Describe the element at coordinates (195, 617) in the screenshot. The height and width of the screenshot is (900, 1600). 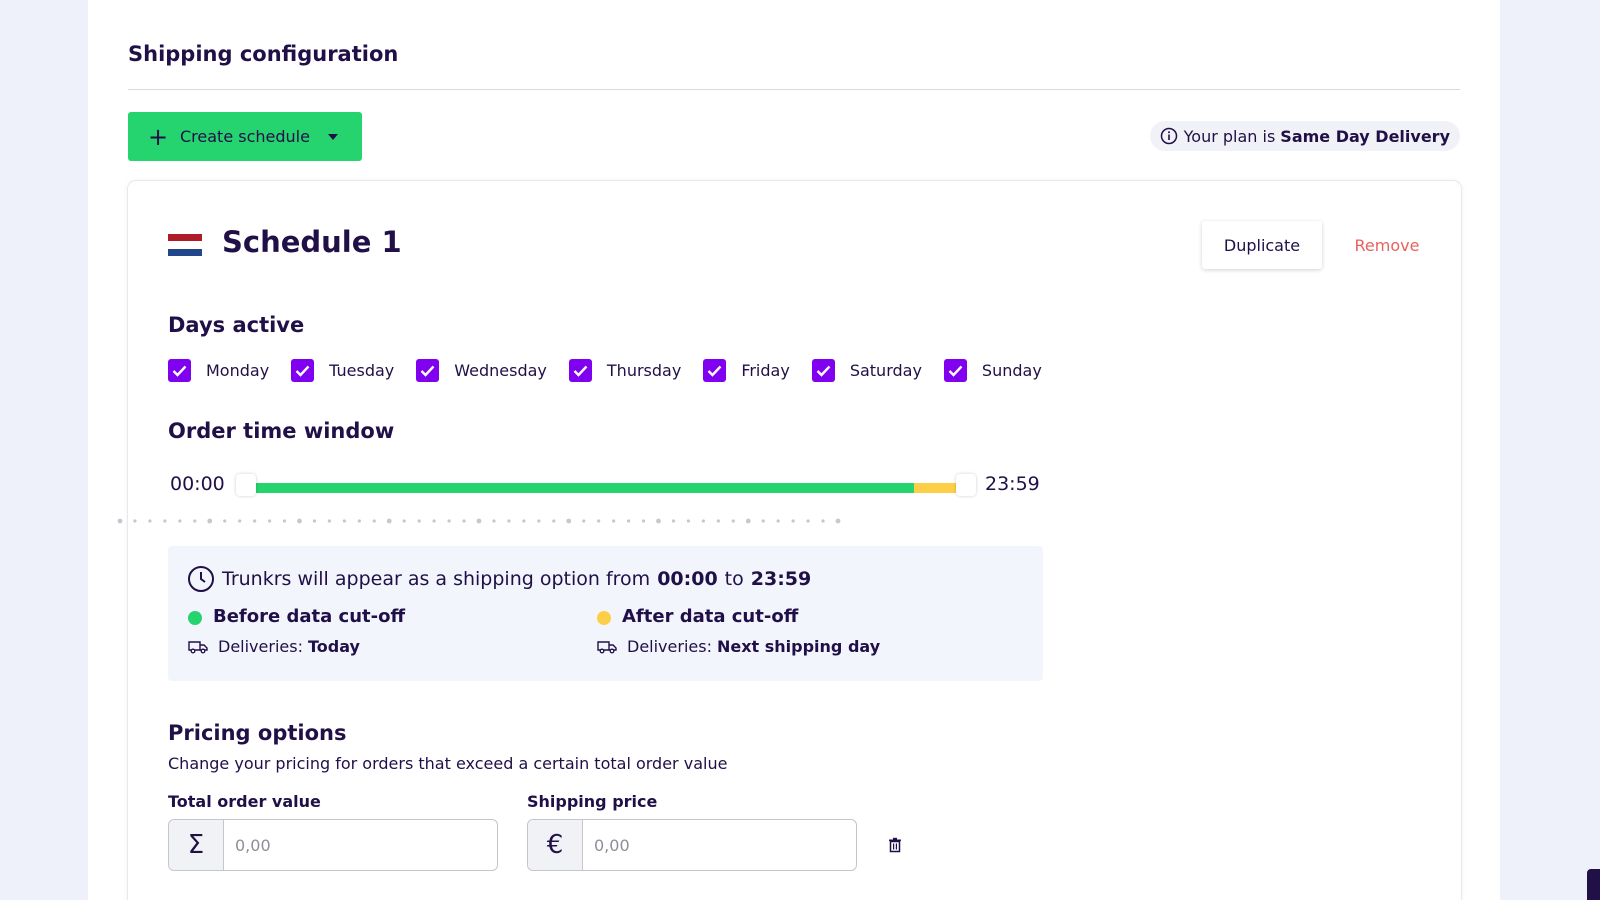
I see `green-dot-icon` at that location.